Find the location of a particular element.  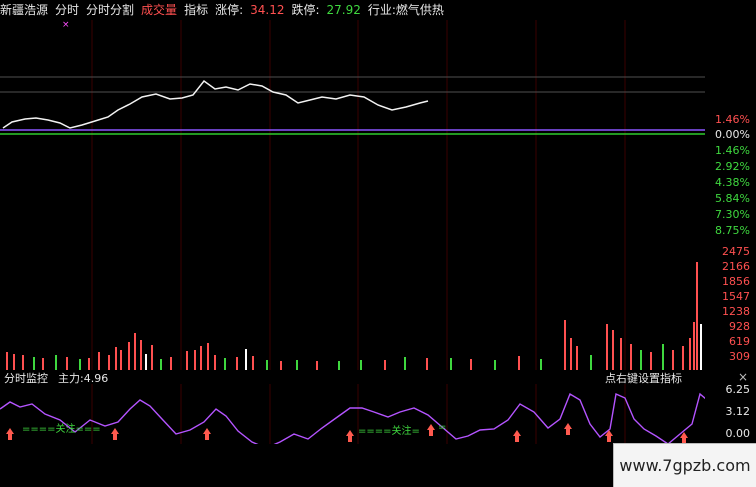

tick-green-6: 8.75% is located at coordinates (732, 230).